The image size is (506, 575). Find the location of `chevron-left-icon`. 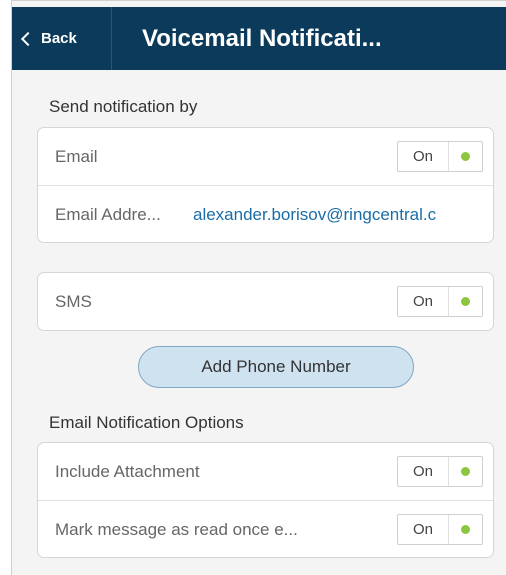

chevron-left-icon is located at coordinates (28, 38).